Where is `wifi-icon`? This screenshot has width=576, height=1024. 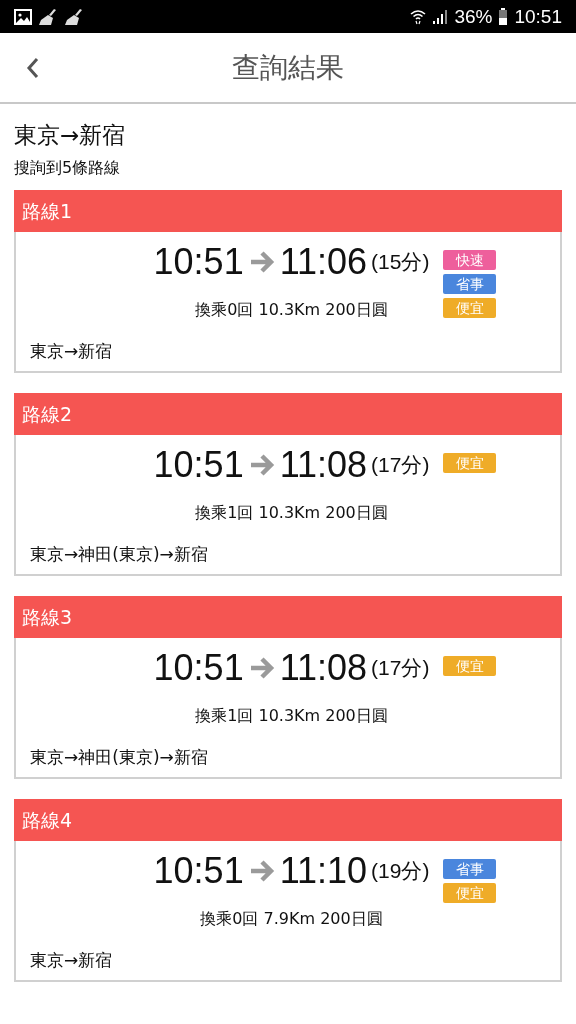
wifi-icon is located at coordinates (418, 16).